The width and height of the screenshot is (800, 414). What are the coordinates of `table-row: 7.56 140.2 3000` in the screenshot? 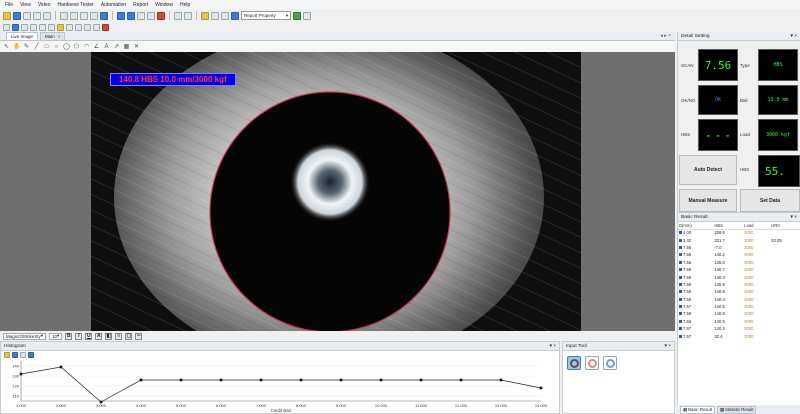 It's located at (739, 254).